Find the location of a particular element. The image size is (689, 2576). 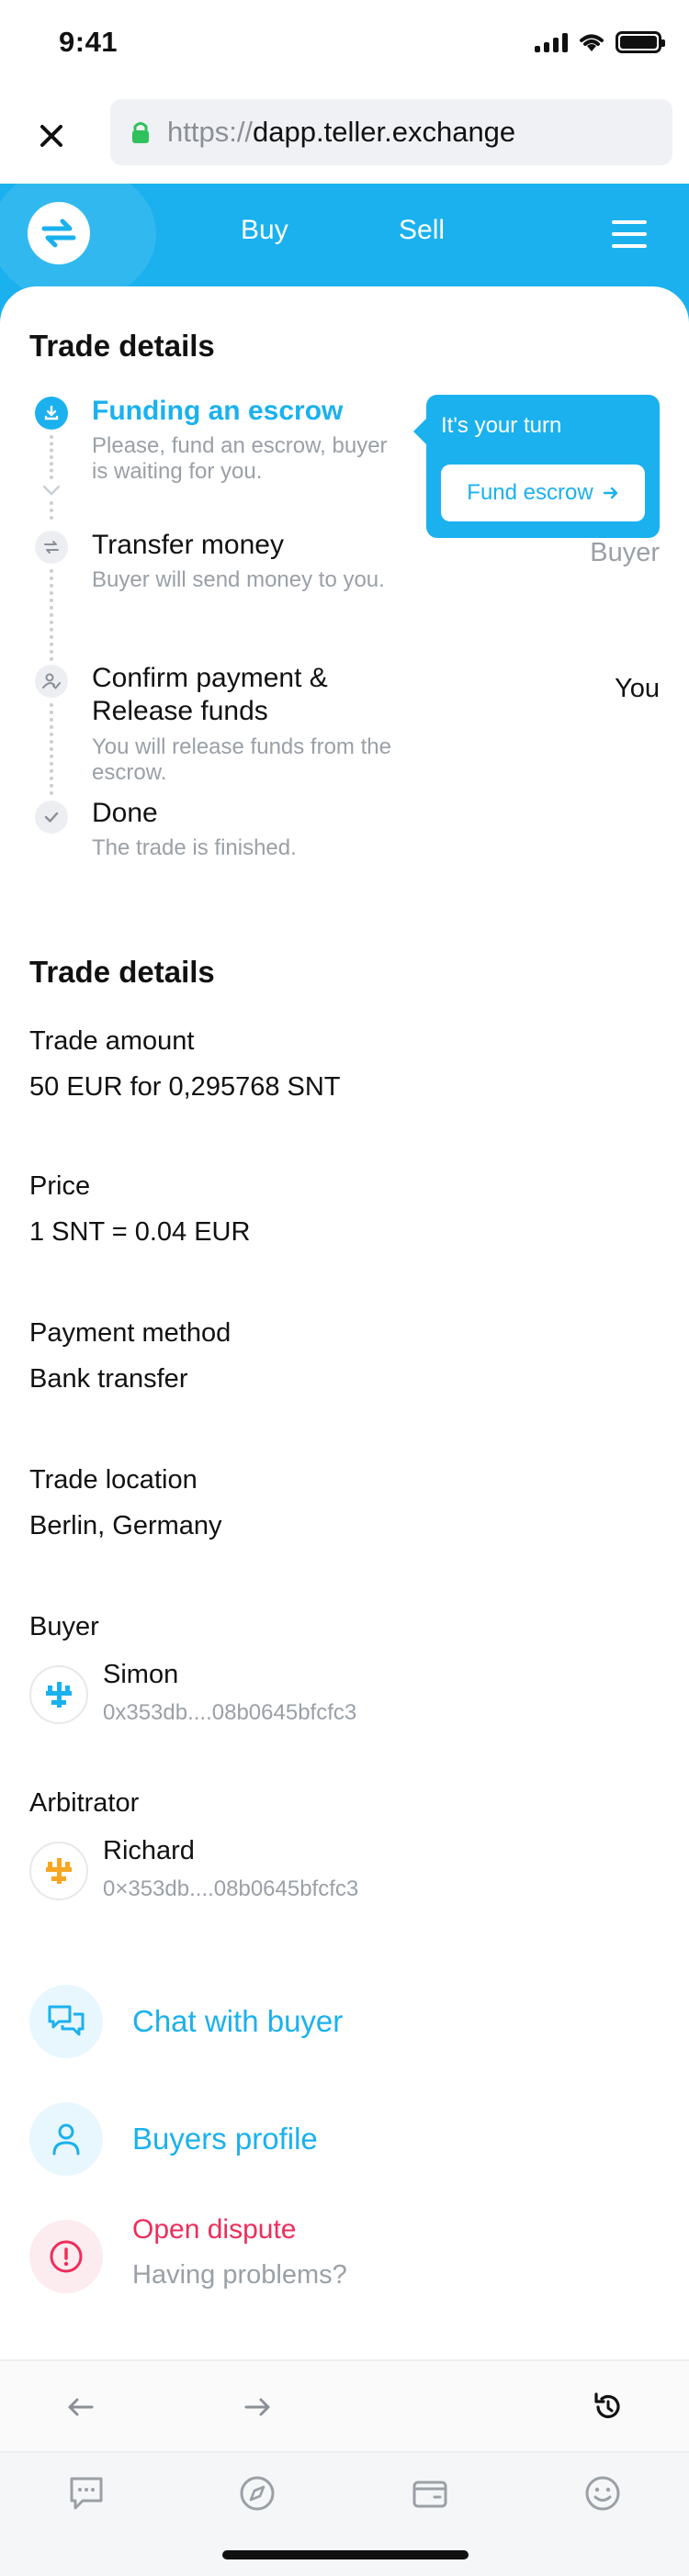

buyer-avatar is located at coordinates (58, 1694).